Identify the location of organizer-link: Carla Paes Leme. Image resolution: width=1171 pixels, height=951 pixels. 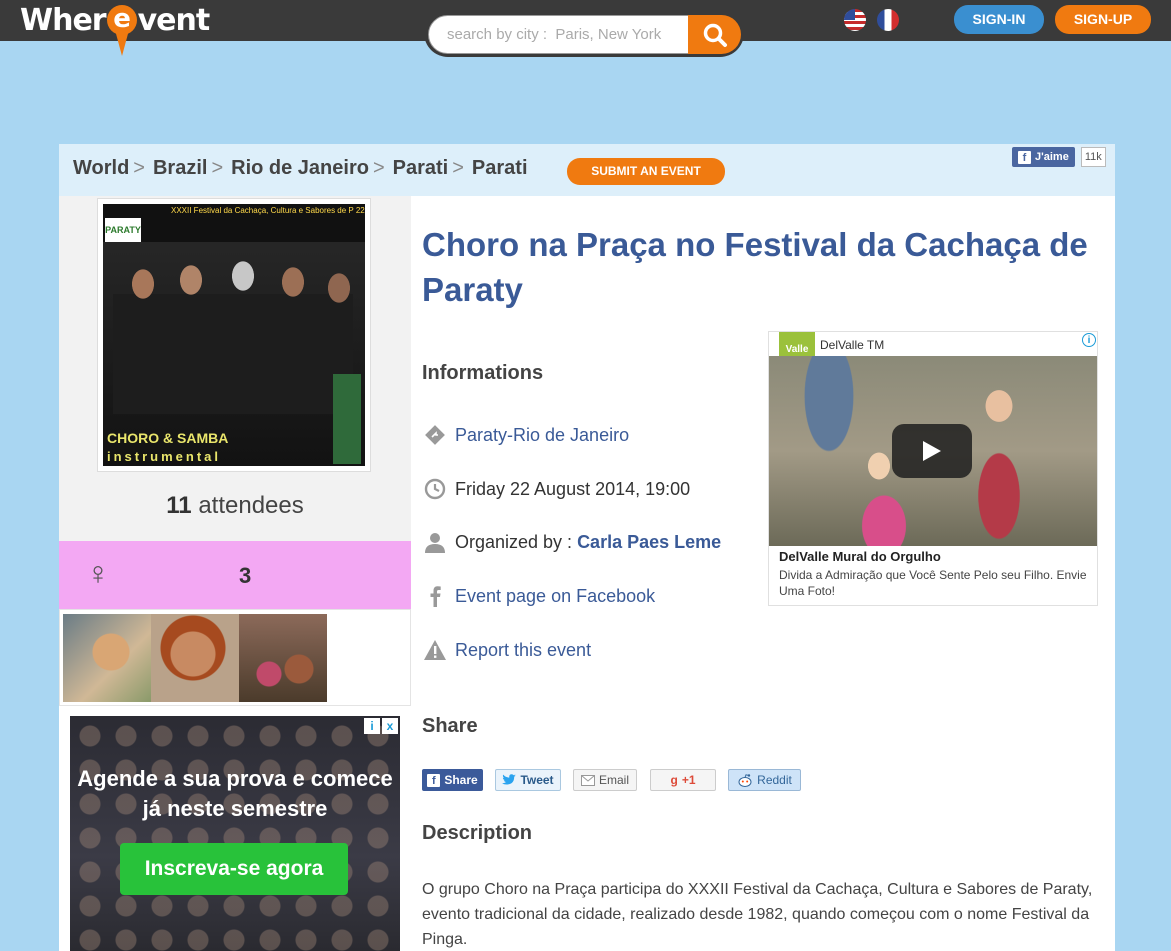
(649, 542).